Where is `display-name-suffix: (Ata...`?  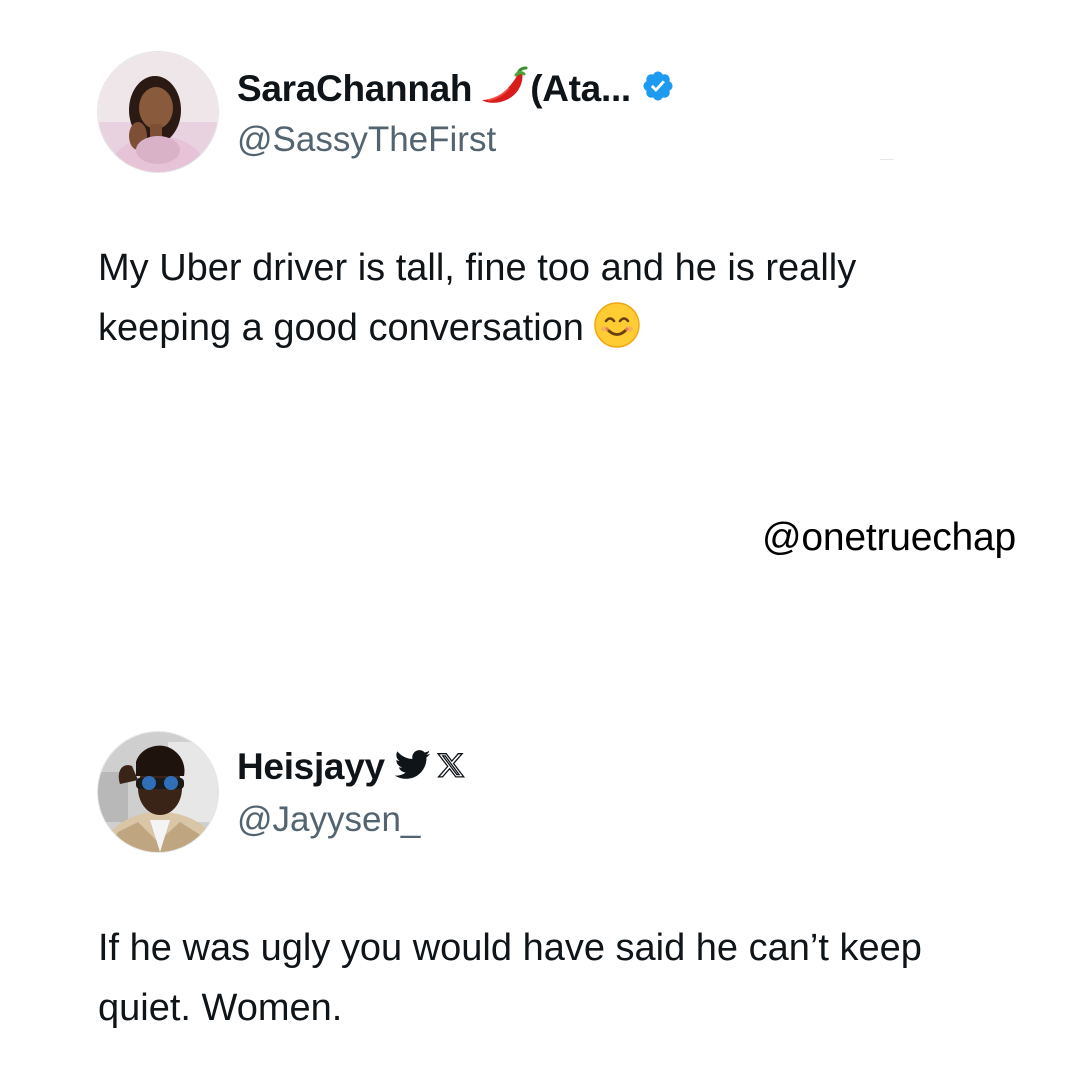 display-name-suffix: (Ata... is located at coordinates (580, 88).